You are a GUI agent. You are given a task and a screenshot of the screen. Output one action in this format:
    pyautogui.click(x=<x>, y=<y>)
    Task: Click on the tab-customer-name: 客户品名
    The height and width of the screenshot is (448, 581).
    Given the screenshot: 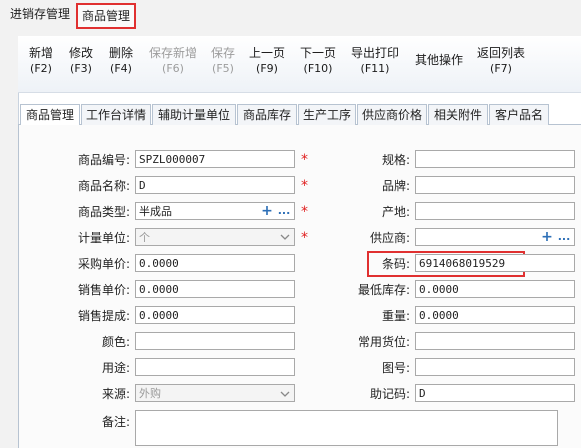 What is the action you would take?
    pyautogui.click(x=519, y=114)
    